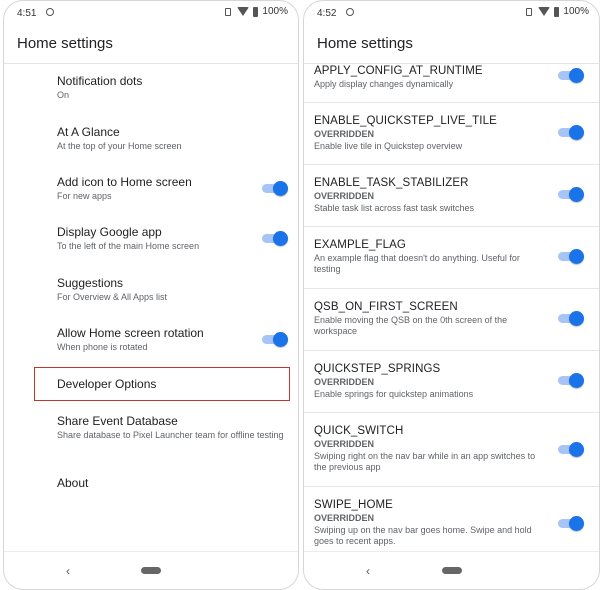 This screenshot has height=590, width=603. What do you see at coordinates (100, 81) in the screenshot?
I see `setting-title: Notification dots` at bounding box center [100, 81].